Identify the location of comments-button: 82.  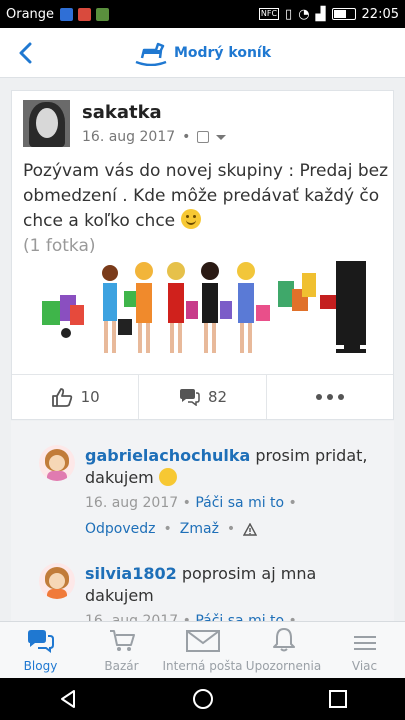
(203, 397).